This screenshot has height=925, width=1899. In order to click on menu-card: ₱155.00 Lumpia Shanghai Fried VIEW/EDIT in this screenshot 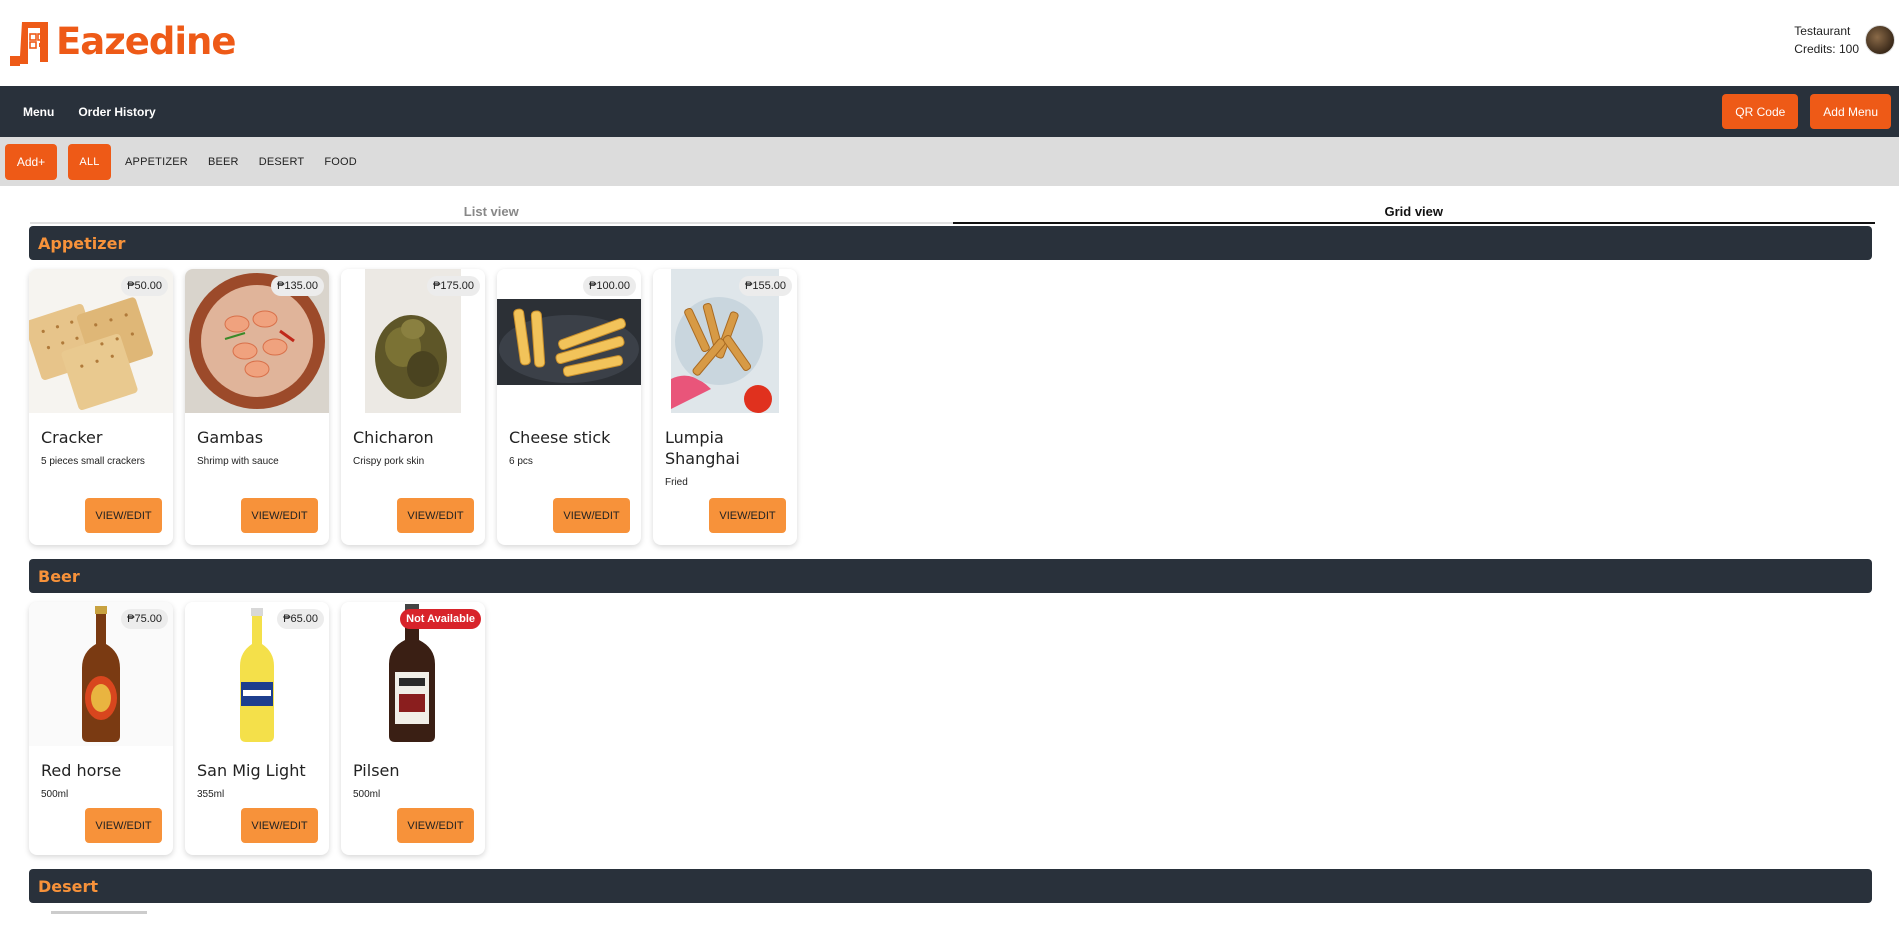, I will do `click(725, 407)`.